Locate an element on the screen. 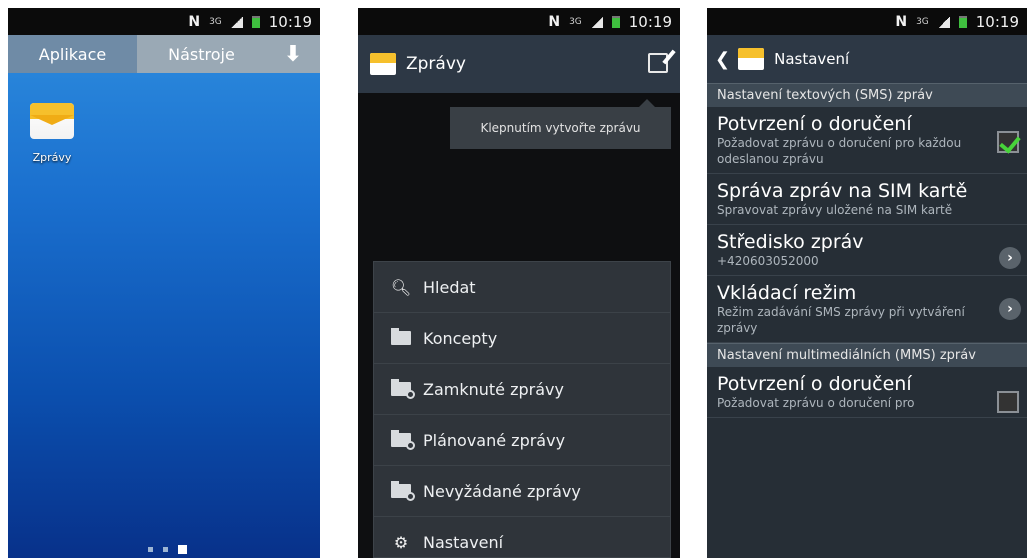  download-icon: ⬇ is located at coordinates (293, 54).